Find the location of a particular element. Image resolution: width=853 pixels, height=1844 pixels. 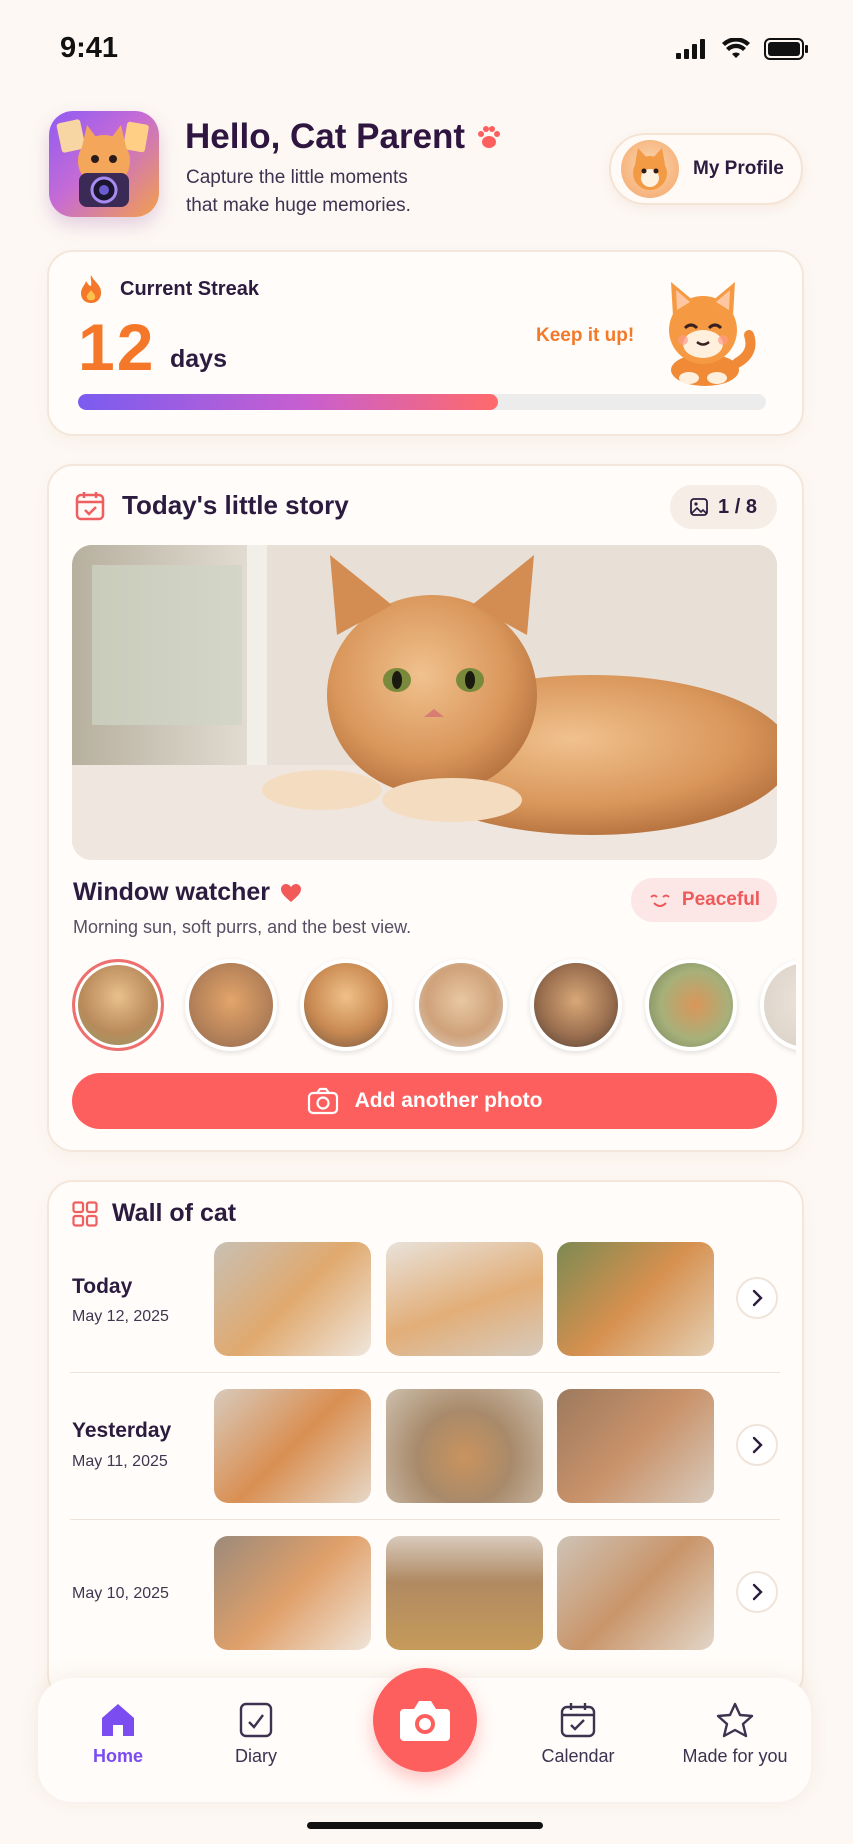

tab-calendar-label: Calendar is located at coordinates (578, 1756).